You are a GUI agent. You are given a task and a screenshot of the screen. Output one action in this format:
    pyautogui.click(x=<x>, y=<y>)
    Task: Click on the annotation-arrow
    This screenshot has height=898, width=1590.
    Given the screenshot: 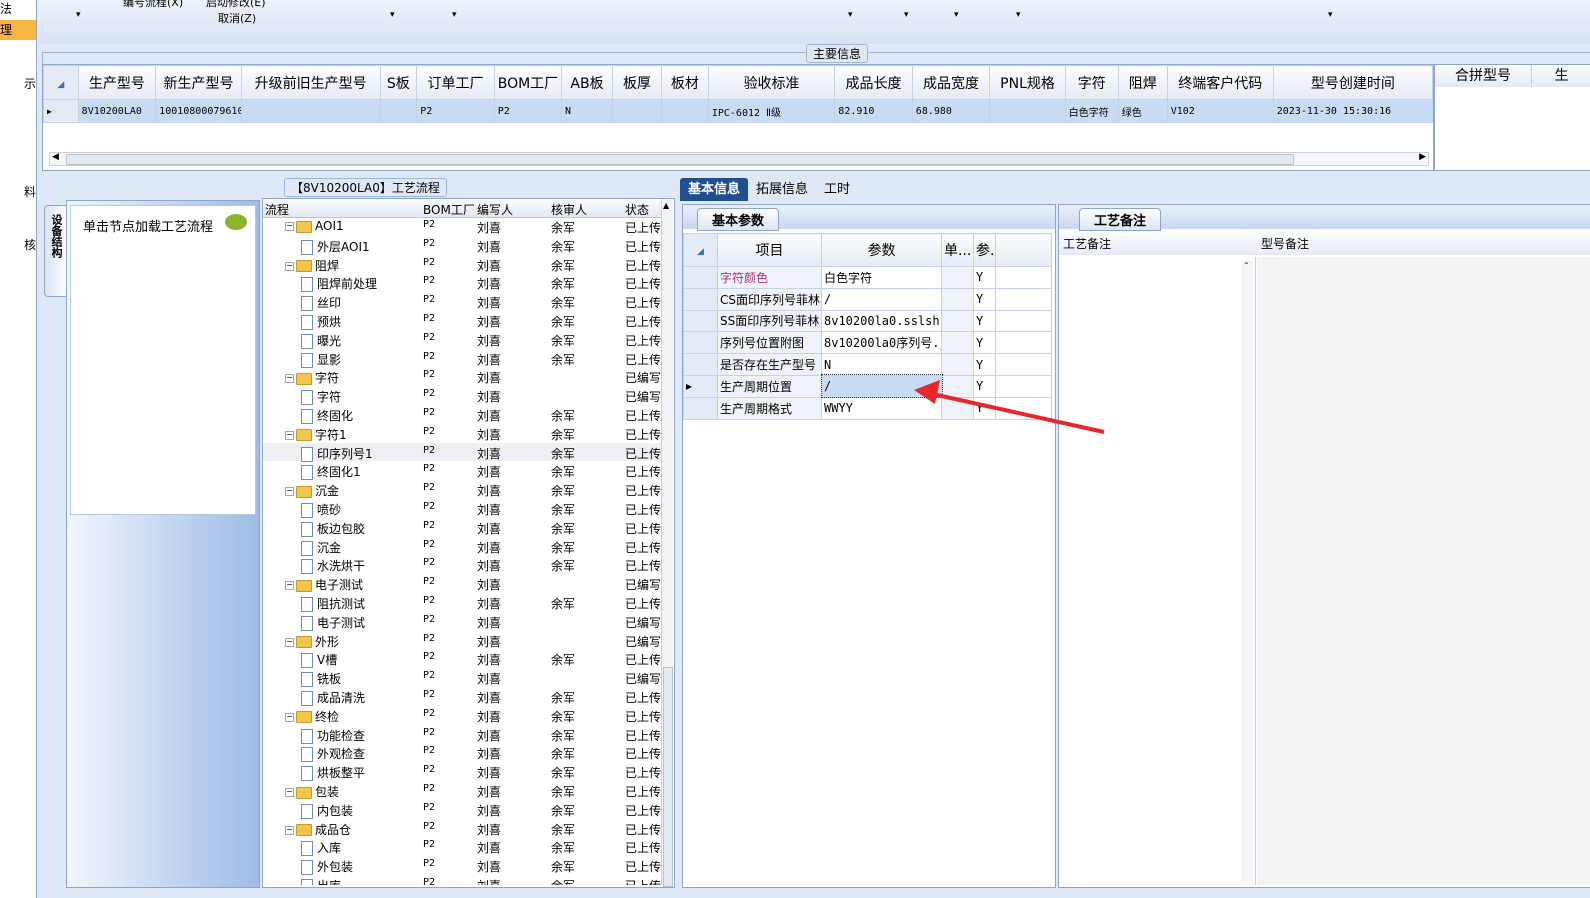 What is the action you would take?
    pyautogui.click(x=1009, y=407)
    